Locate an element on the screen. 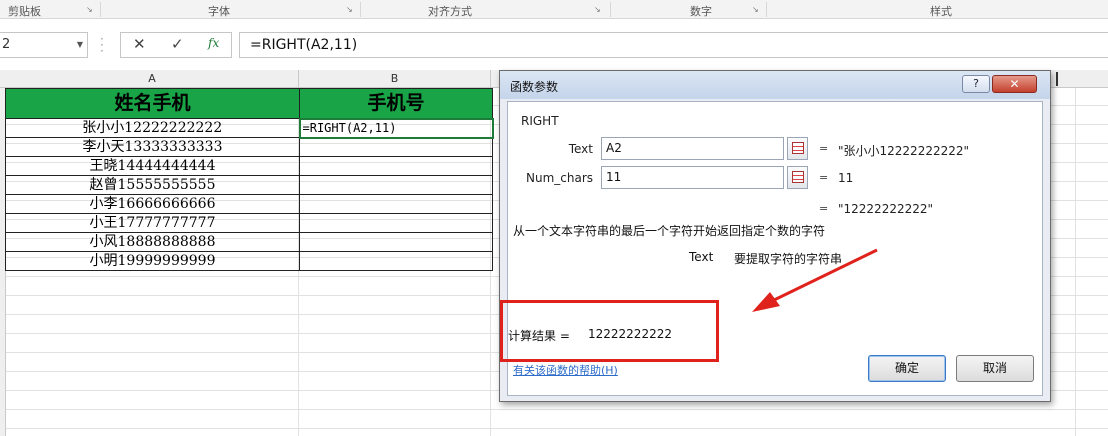  dialog-titlebar: 函数参数 ? ✕ is located at coordinates (775, 85).